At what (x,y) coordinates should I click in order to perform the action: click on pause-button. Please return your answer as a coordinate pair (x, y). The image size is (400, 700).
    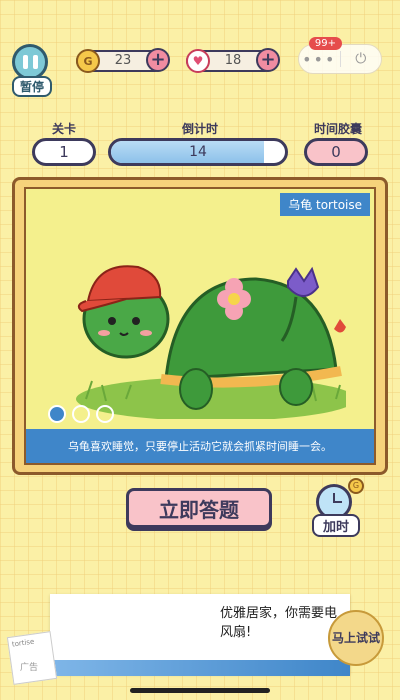
    Looking at the image, I should click on (30, 62).